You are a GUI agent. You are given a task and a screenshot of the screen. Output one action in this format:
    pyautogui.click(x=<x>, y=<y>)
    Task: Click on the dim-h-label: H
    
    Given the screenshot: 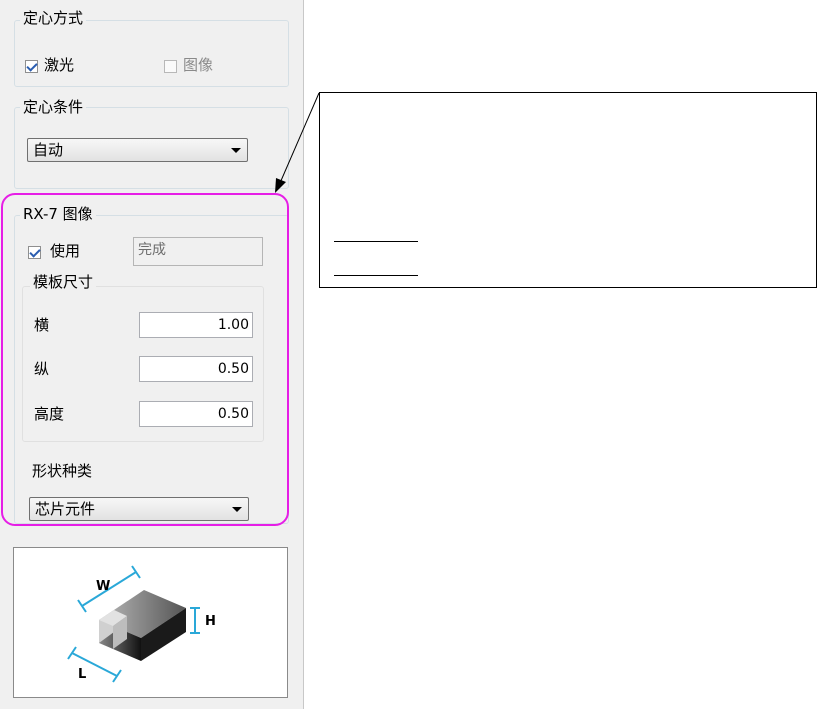 What is the action you would take?
    pyautogui.click(x=210, y=621)
    